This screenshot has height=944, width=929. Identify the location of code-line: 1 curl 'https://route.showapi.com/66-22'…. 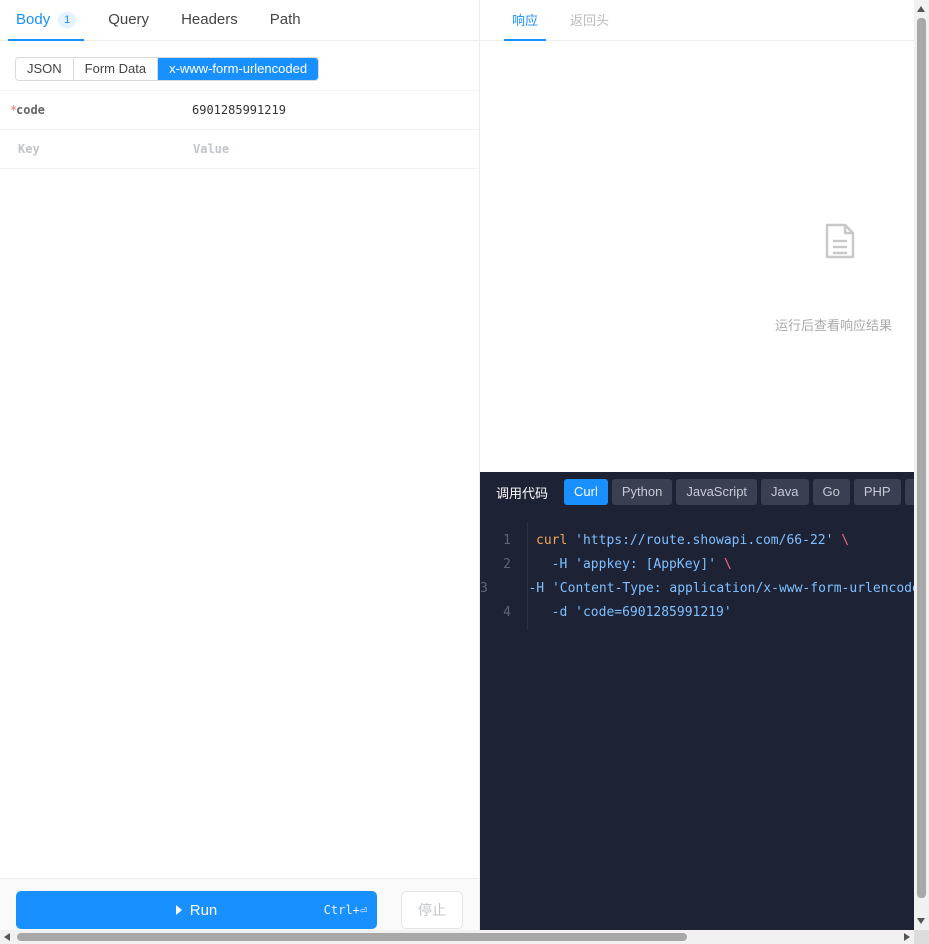
(697, 540).